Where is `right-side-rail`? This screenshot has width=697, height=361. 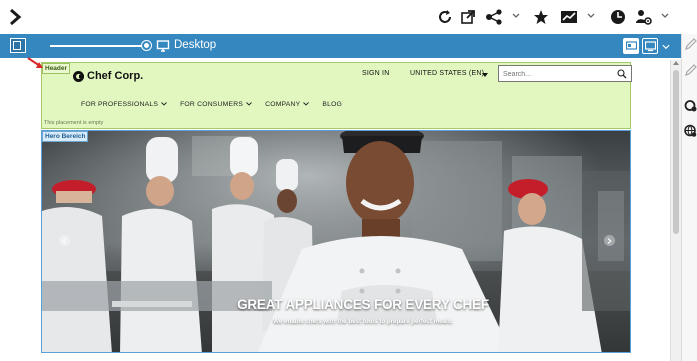 right-side-rail is located at coordinates (689, 197).